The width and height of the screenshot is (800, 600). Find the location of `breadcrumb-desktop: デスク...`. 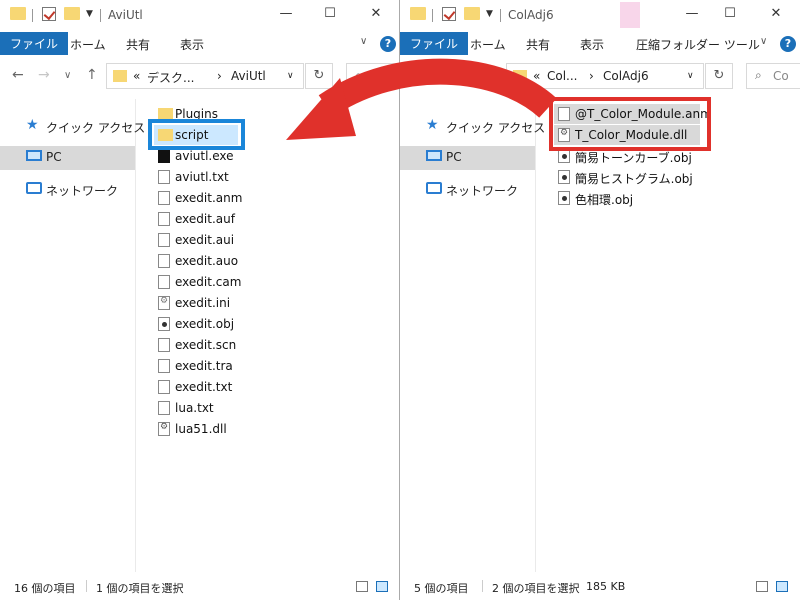

breadcrumb-desktop: デスク... is located at coordinates (170, 77).